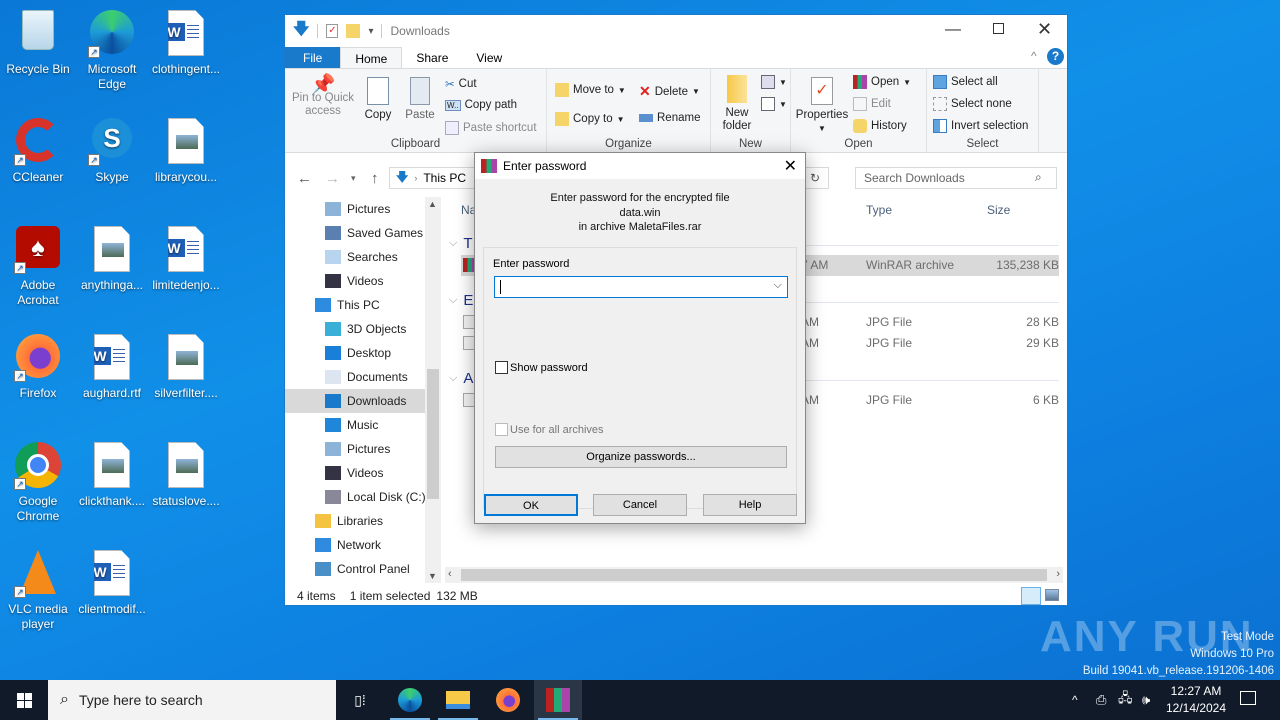 The height and width of the screenshot is (720, 1280). Describe the element at coordinates (953, 30) in the screenshot. I see `minimize-button: —` at that location.